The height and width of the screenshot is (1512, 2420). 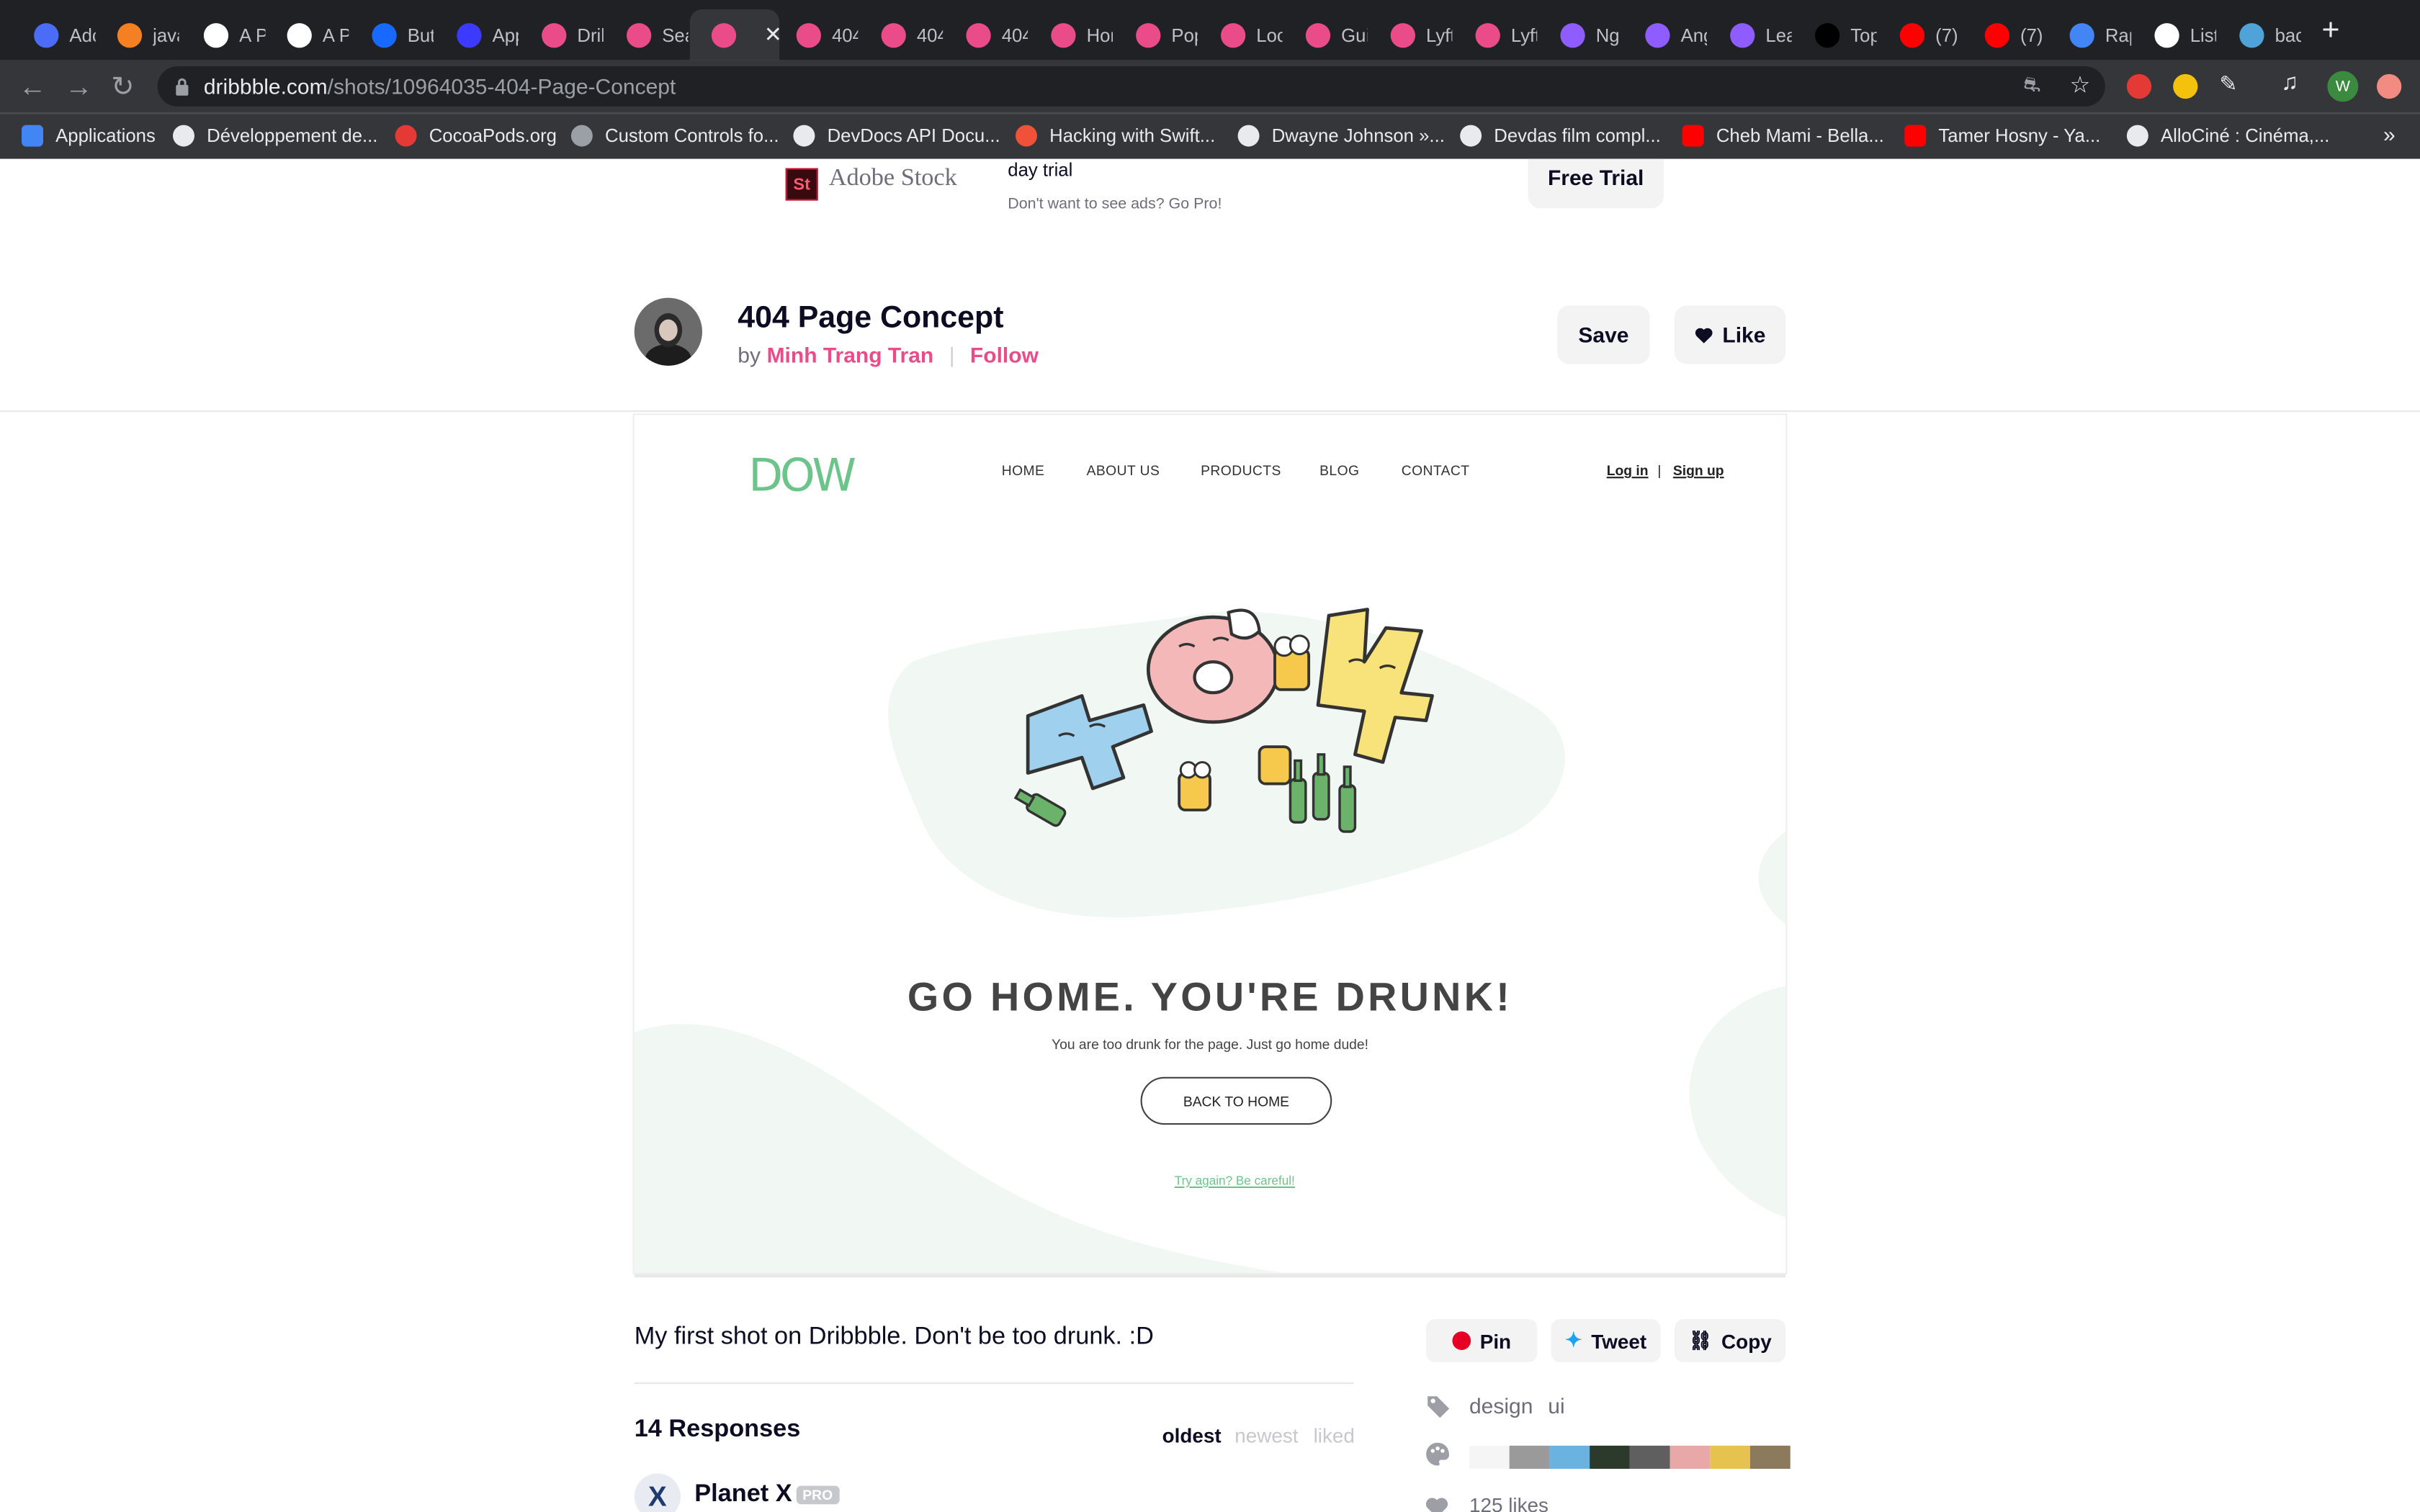 What do you see at coordinates (2089, 34) in the screenshot?
I see `browser-tab: Rap` at bounding box center [2089, 34].